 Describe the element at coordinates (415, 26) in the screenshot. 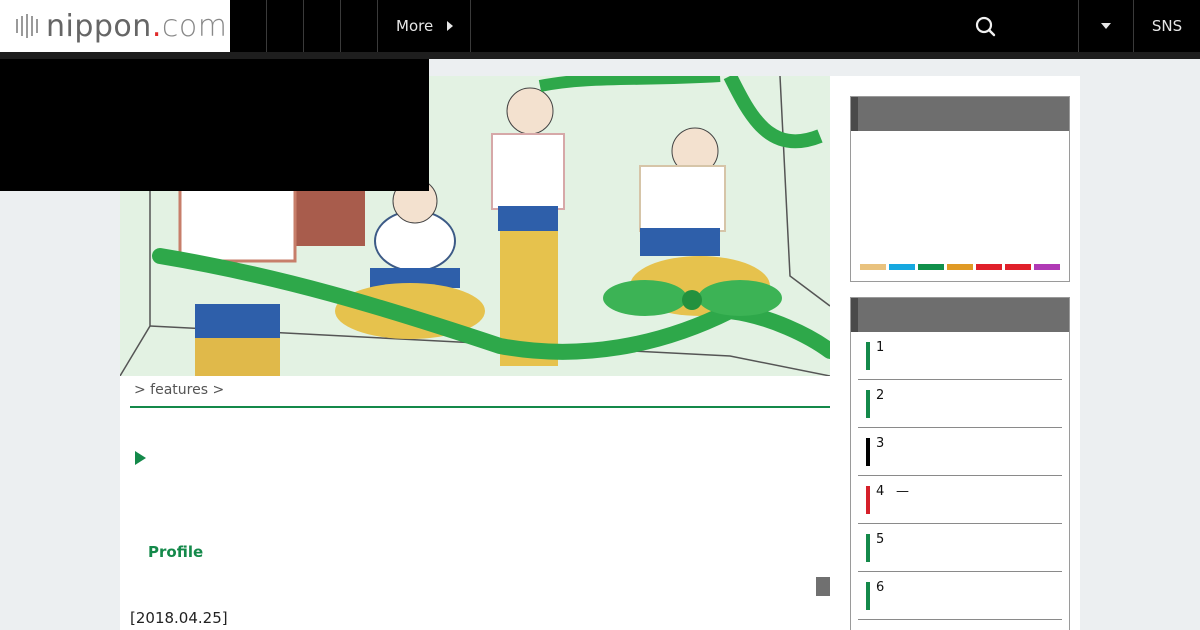

I see `nav-more-label: More` at that location.